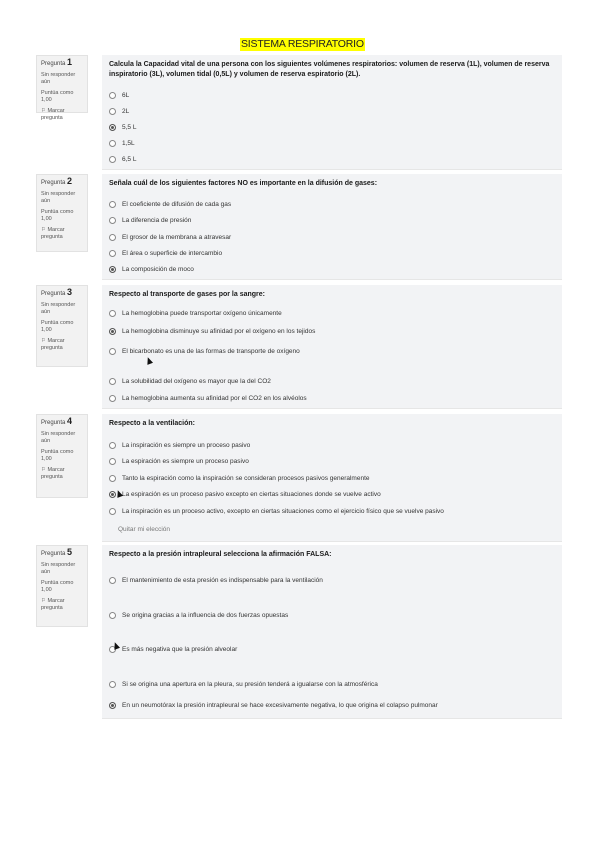 This screenshot has height=848, width=599. I want to click on answer-label: El grosor de la membrana a atravesar, so click(177, 237).